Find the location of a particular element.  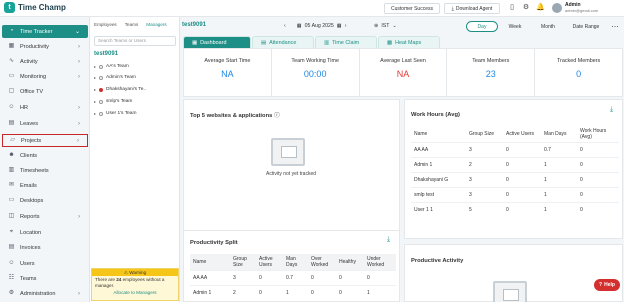

sidebar-item-label: Leaves is located at coordinates (29, 123).